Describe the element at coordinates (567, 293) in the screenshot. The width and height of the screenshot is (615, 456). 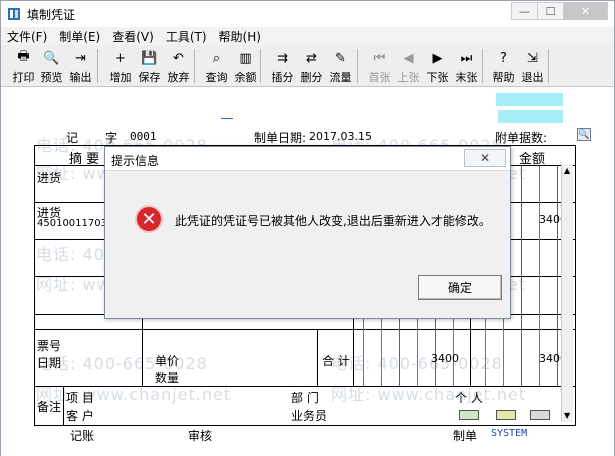
I see `voucher-scrollbar: ▲ ▼` at that location.